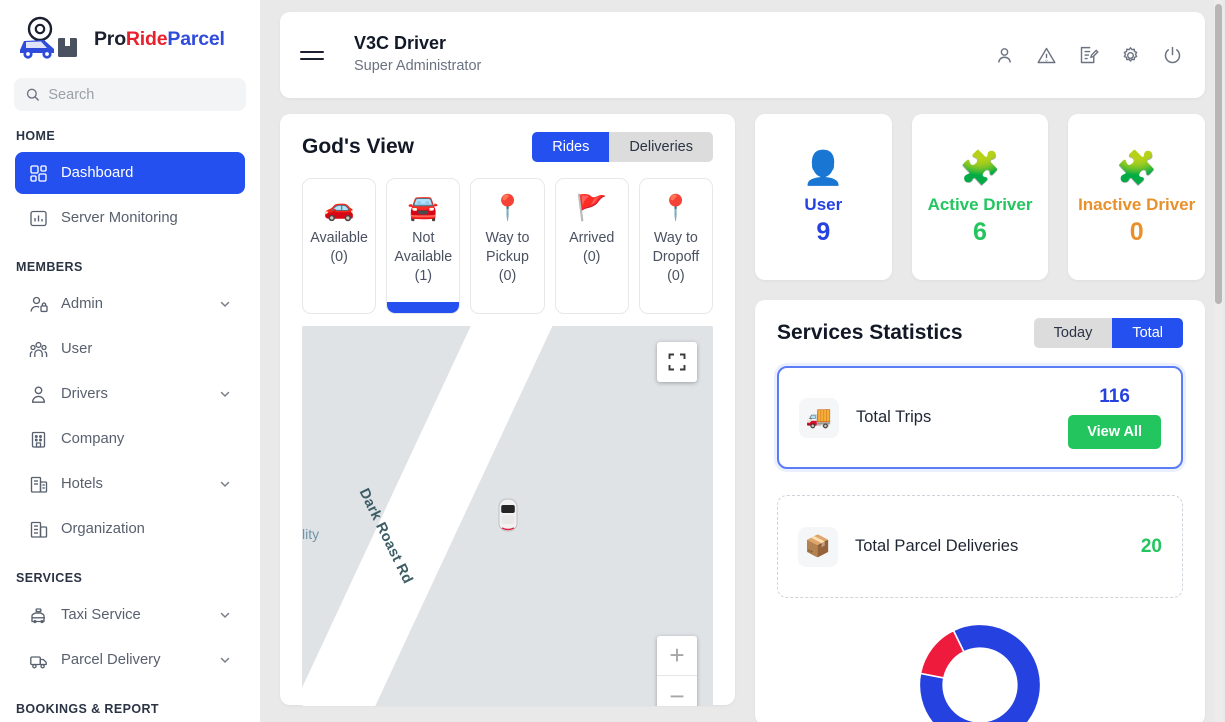 The image size is (1225, 722). I want to click on status-icon: 🚘, so click(423, 208).